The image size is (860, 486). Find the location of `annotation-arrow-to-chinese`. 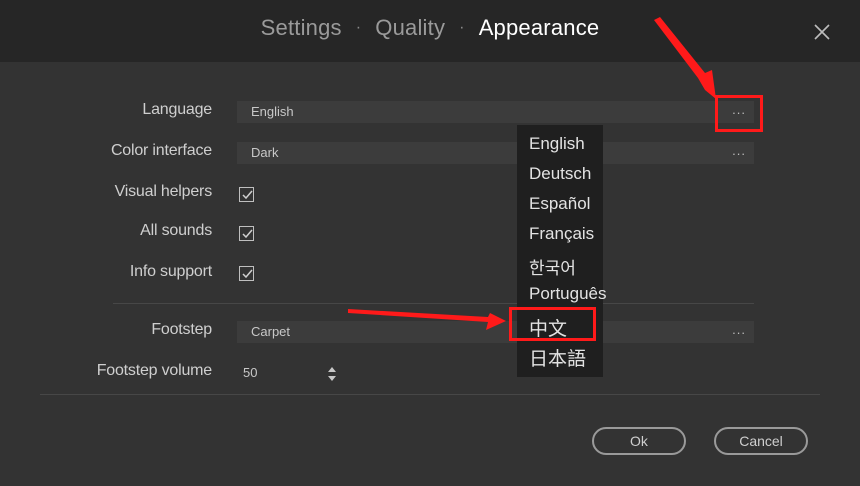

annotation-arrow-to-chinese is located at coordinates (427, 319).